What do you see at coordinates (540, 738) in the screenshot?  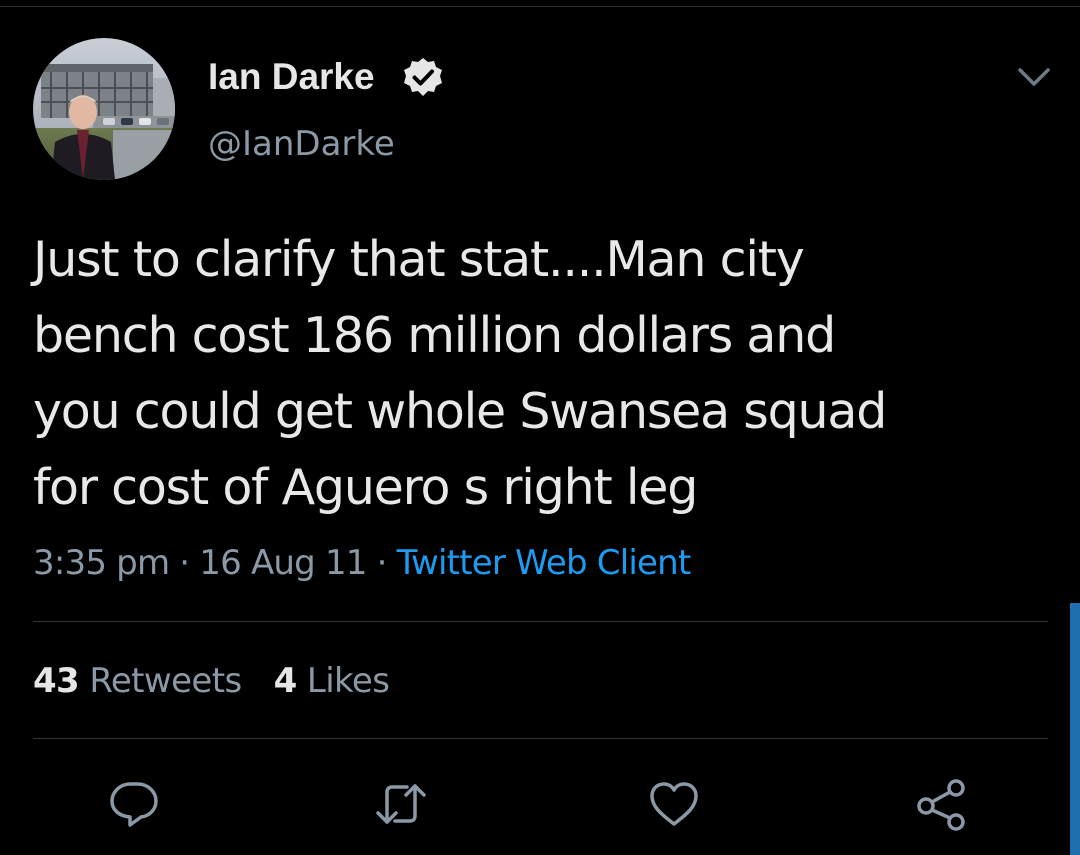 I see `stats-bottom-divider` at bounding box center [540, 738].